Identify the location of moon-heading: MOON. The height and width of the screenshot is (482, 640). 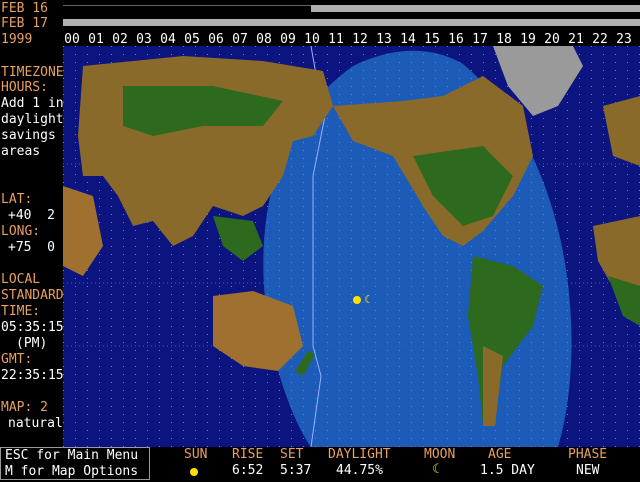
(440, 454).